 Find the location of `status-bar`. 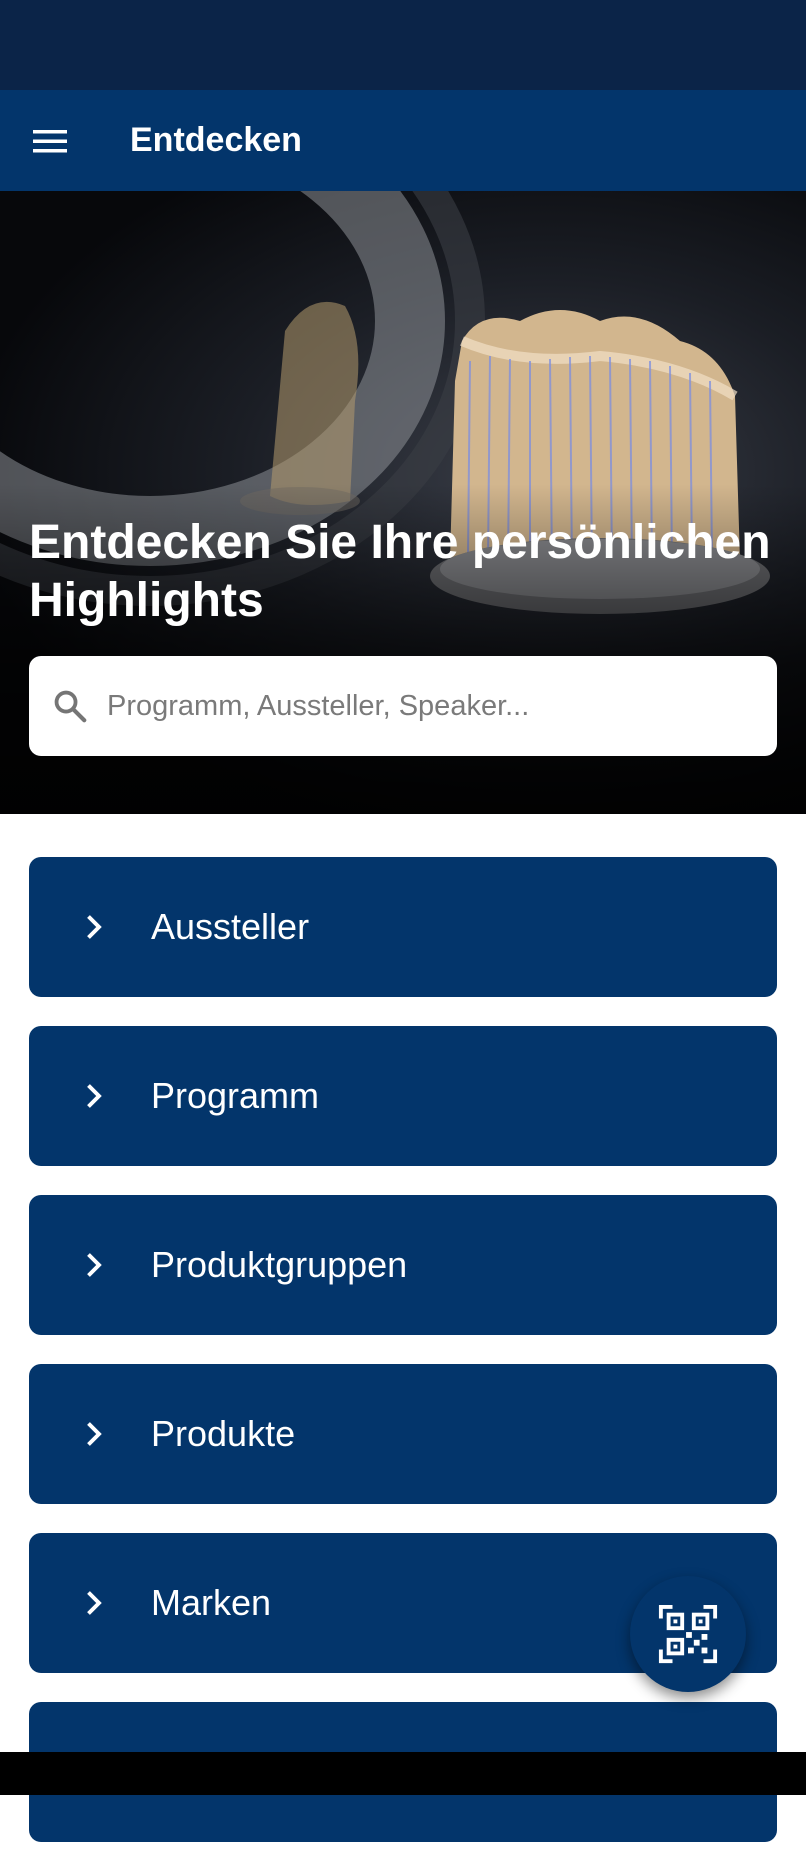

status-bar is located at coordinates (403, 45).